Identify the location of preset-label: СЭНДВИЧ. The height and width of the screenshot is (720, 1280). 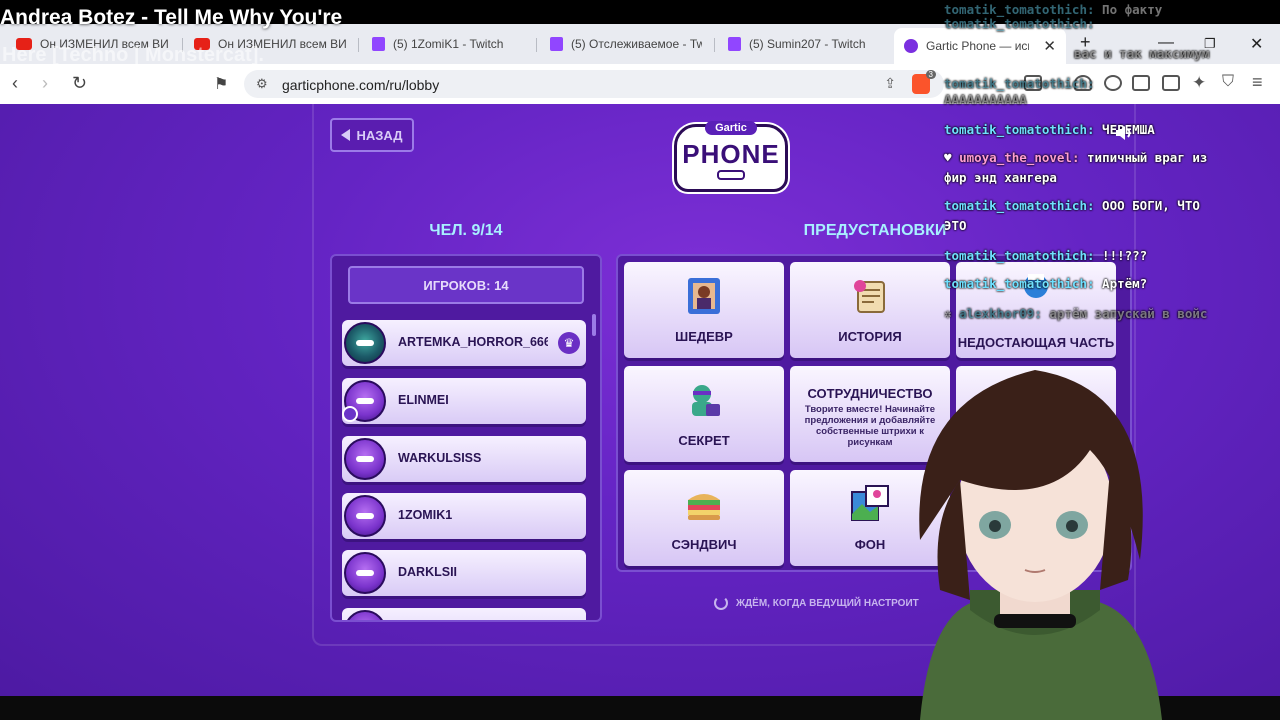
(704, 544).